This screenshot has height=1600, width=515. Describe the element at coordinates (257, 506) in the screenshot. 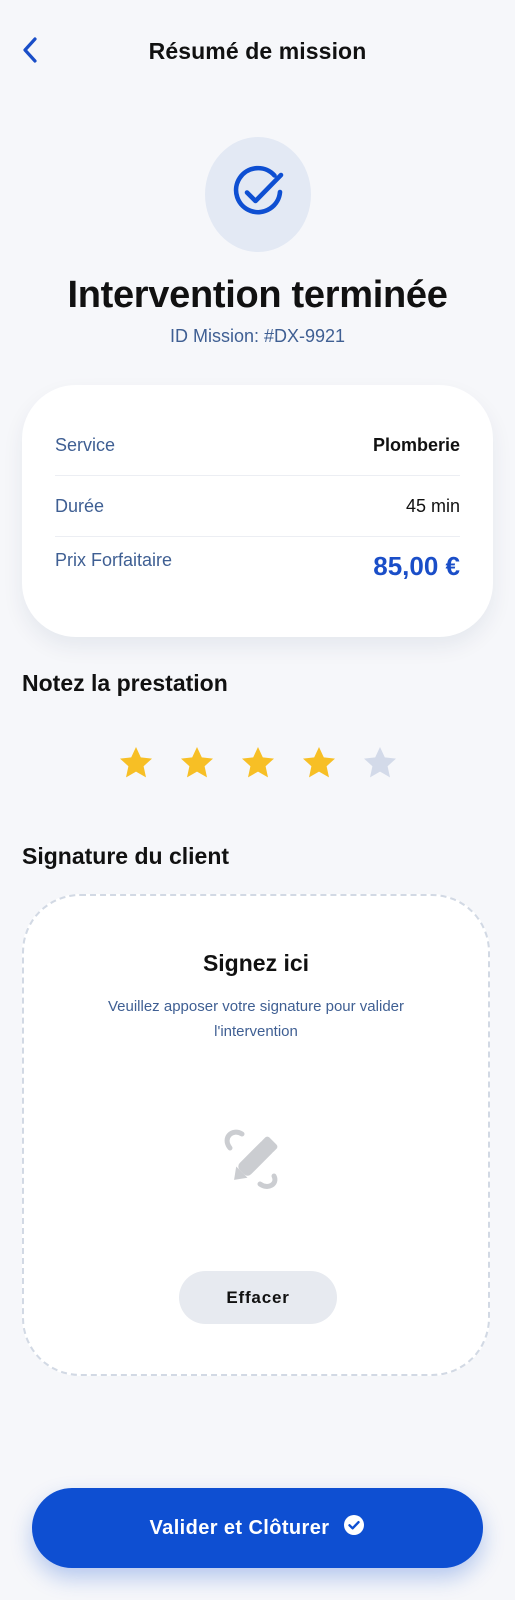

I see `summary-row-duration: Durée 45 min` at that location.